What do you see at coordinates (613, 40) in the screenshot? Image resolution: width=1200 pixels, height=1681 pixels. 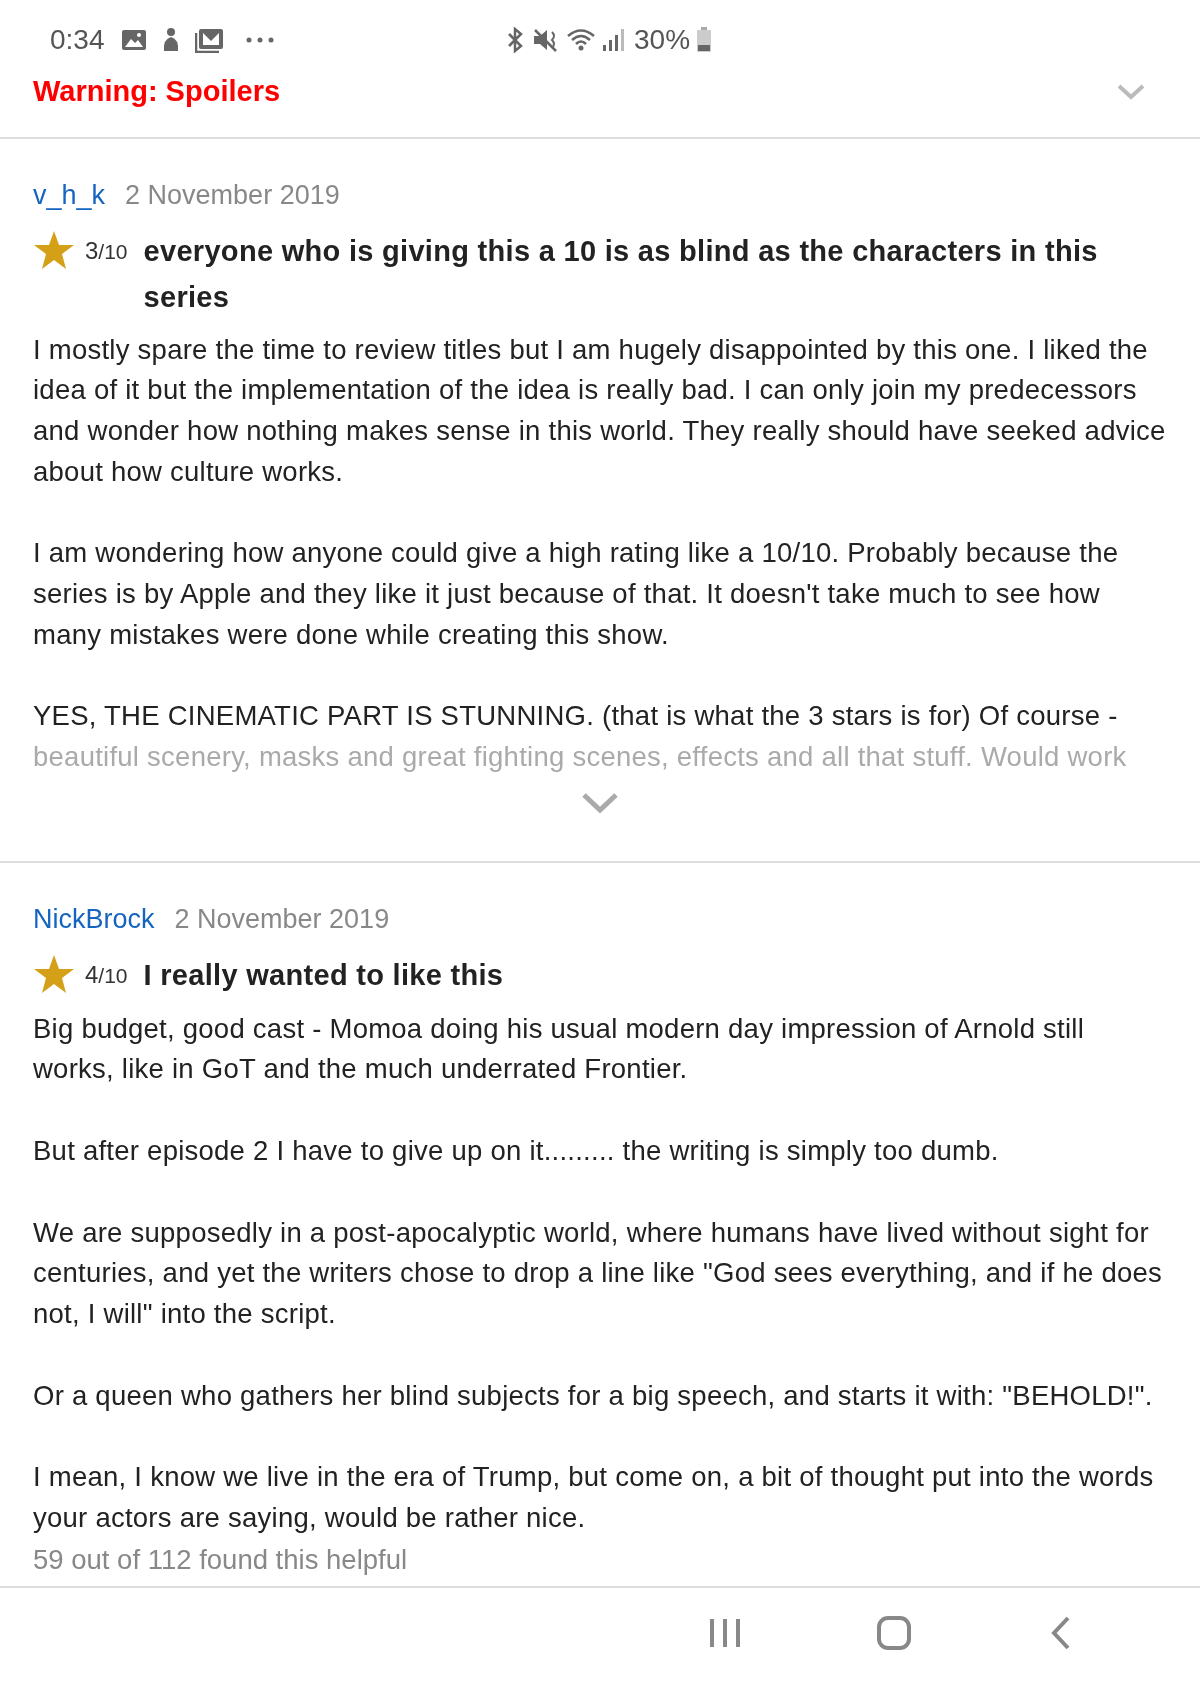 I see `signal-icon` at bounding box center [613, 40].